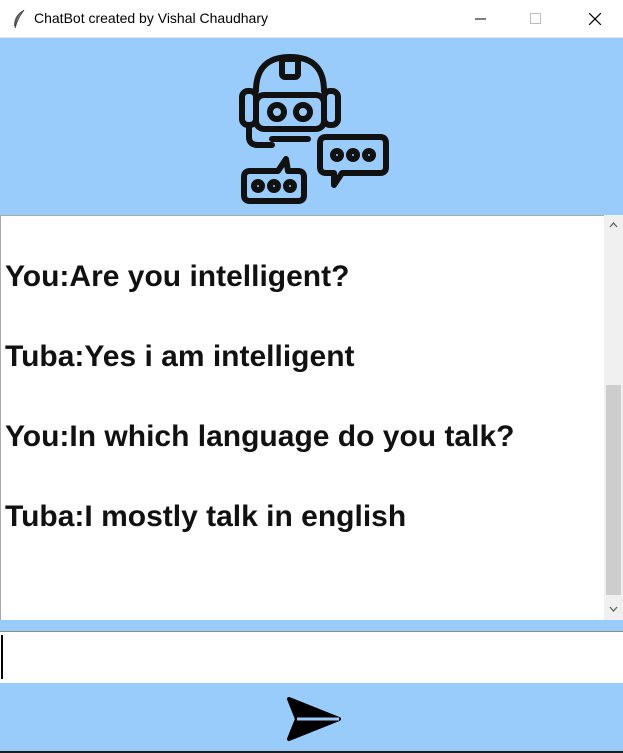 The image size is (623, 753). I want to click on close-button, so click(594, 18).